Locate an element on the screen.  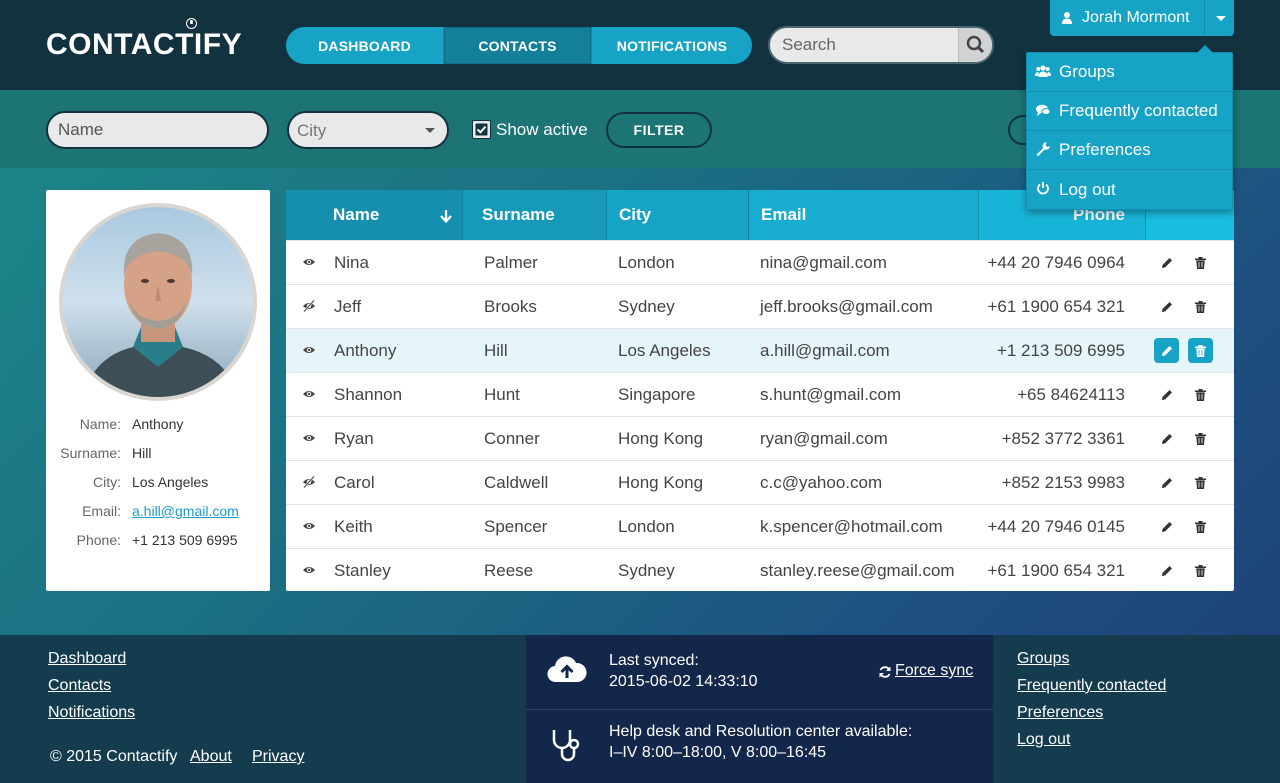
menu-item-frequently-contacted: Frequently contacted is located at coordinates (1129, 111).